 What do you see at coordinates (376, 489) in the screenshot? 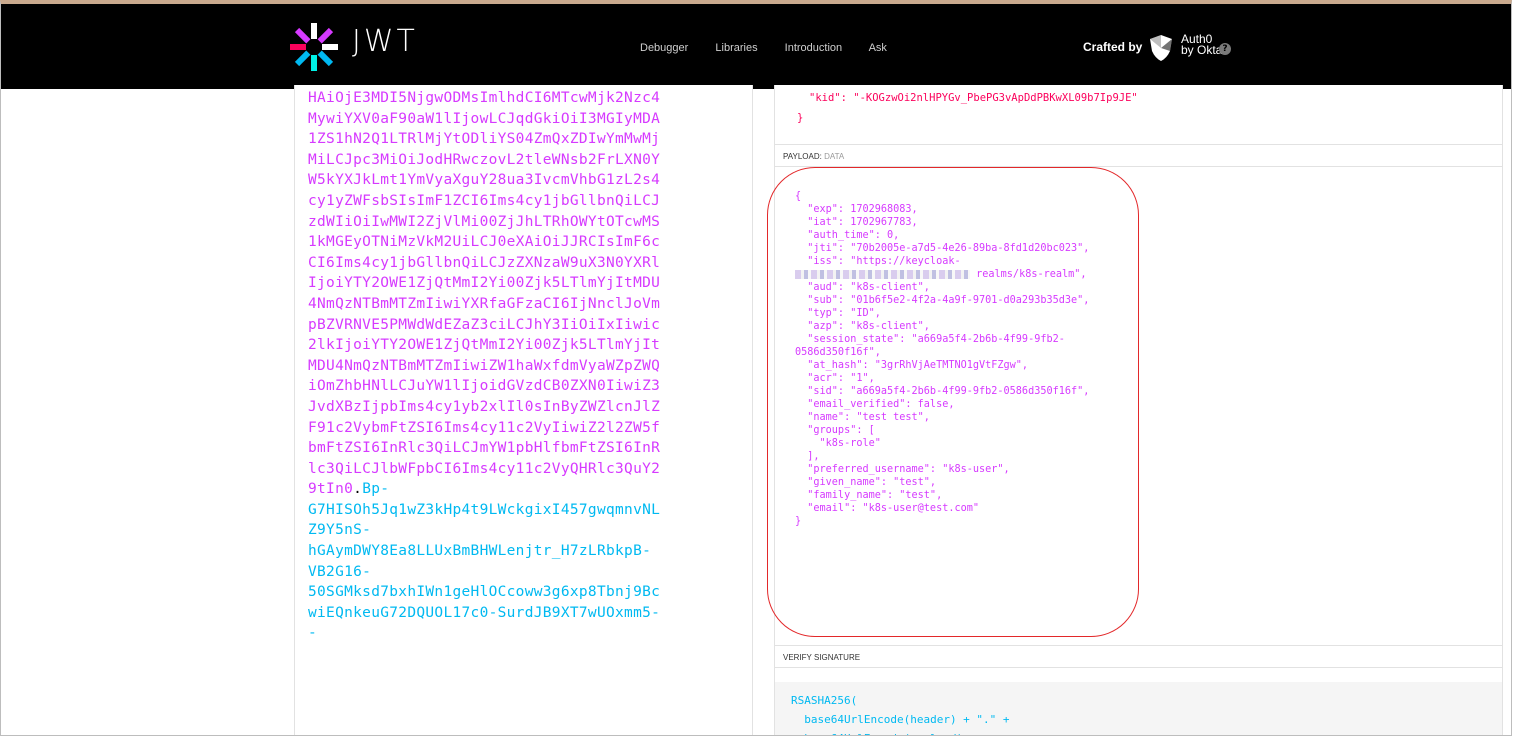
I see `encoded-signature-start: Bp-` at bounding box center [376, 489].